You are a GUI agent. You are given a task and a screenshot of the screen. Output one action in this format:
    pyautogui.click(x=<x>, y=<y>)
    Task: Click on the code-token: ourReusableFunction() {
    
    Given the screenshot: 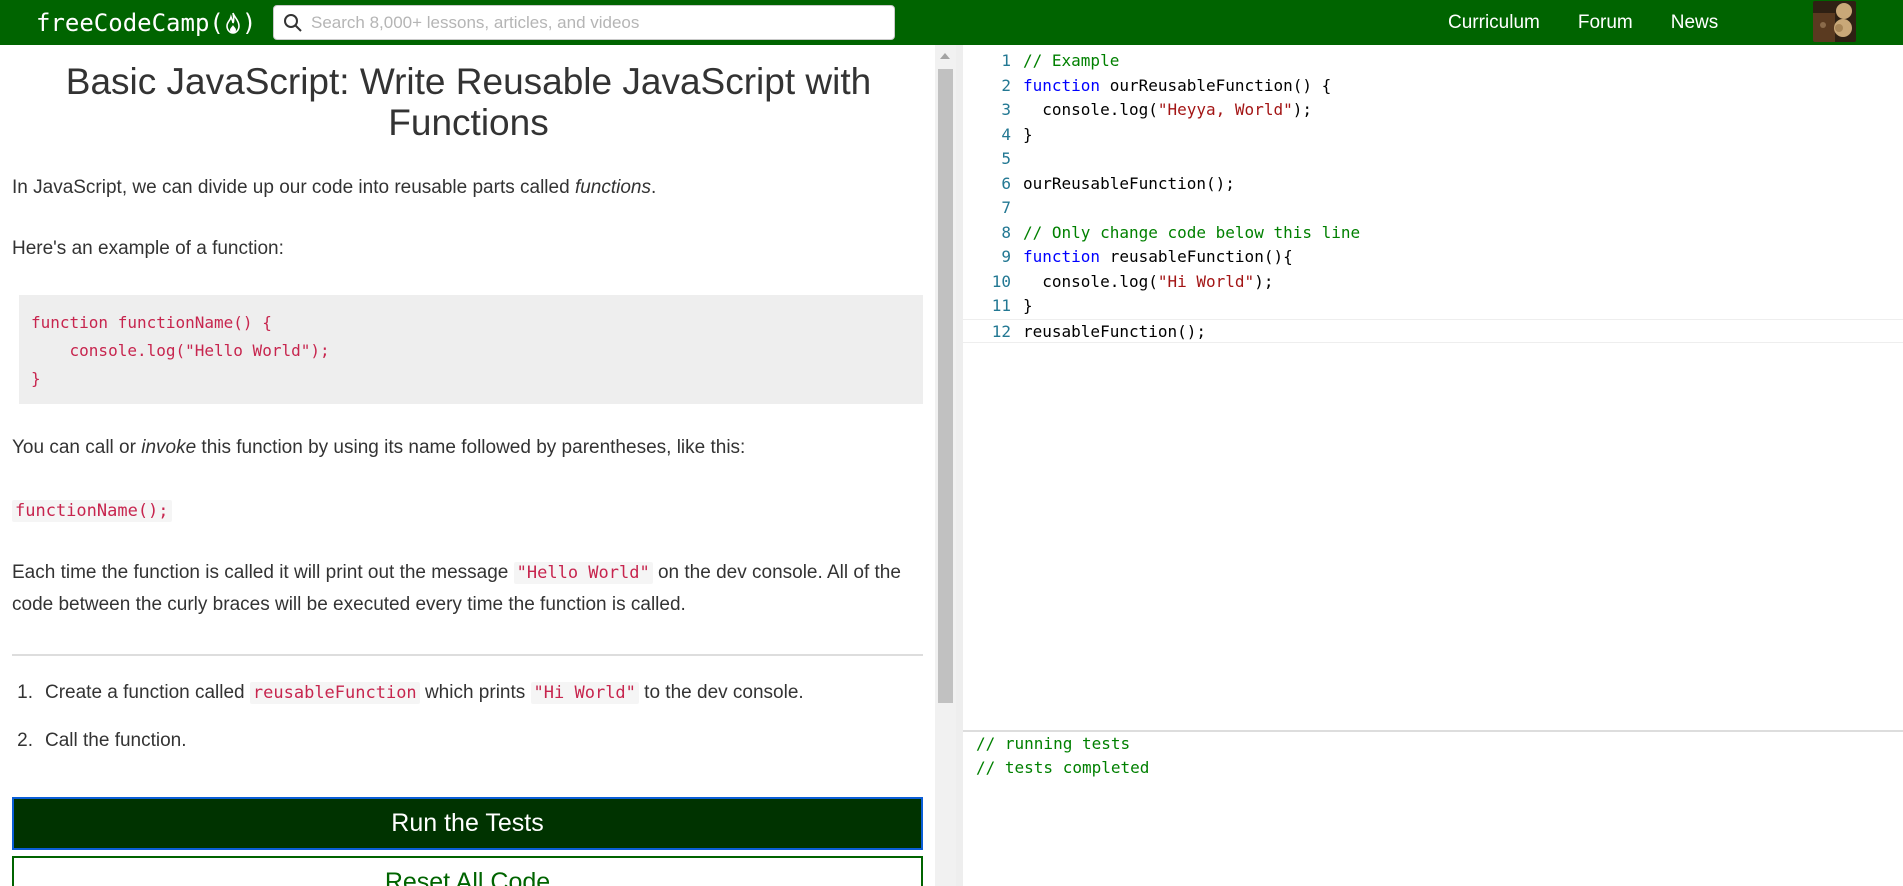 What is the action you would take?
    pyautogui.click(x=1216, y=85)
    